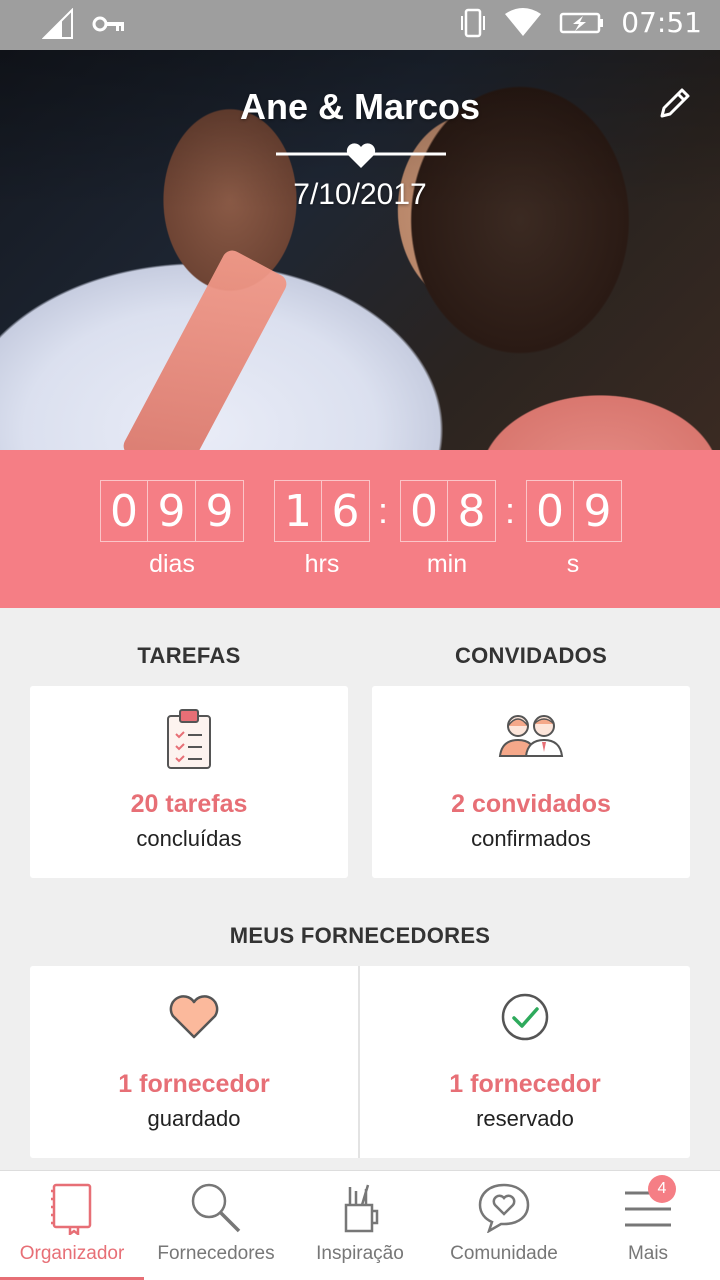  Describe the element at coordinates (360, 935) in the screenshot. I see `vendors-heading: MEUS FORNECEDORES` at that location.